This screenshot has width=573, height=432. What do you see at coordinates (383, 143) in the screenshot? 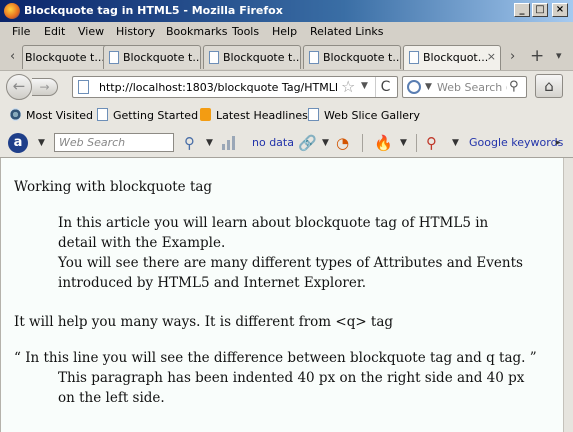
I see `fire-icon: 🔥` at bounding box center [383, 143].